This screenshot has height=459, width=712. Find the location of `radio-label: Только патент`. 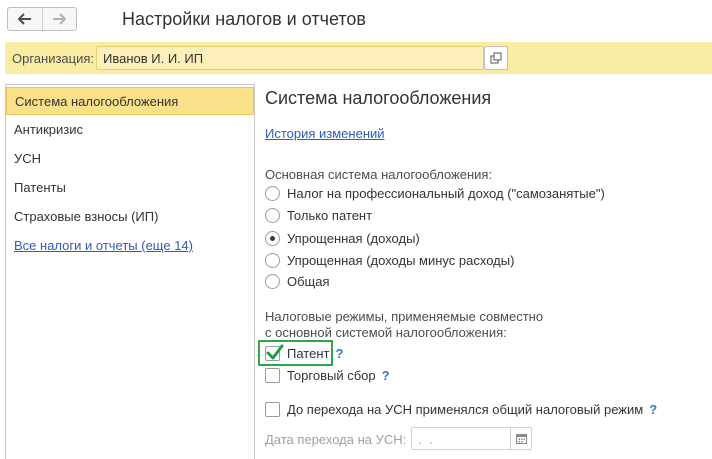

radio-label: Только патент is located at coordinates (330, 215).